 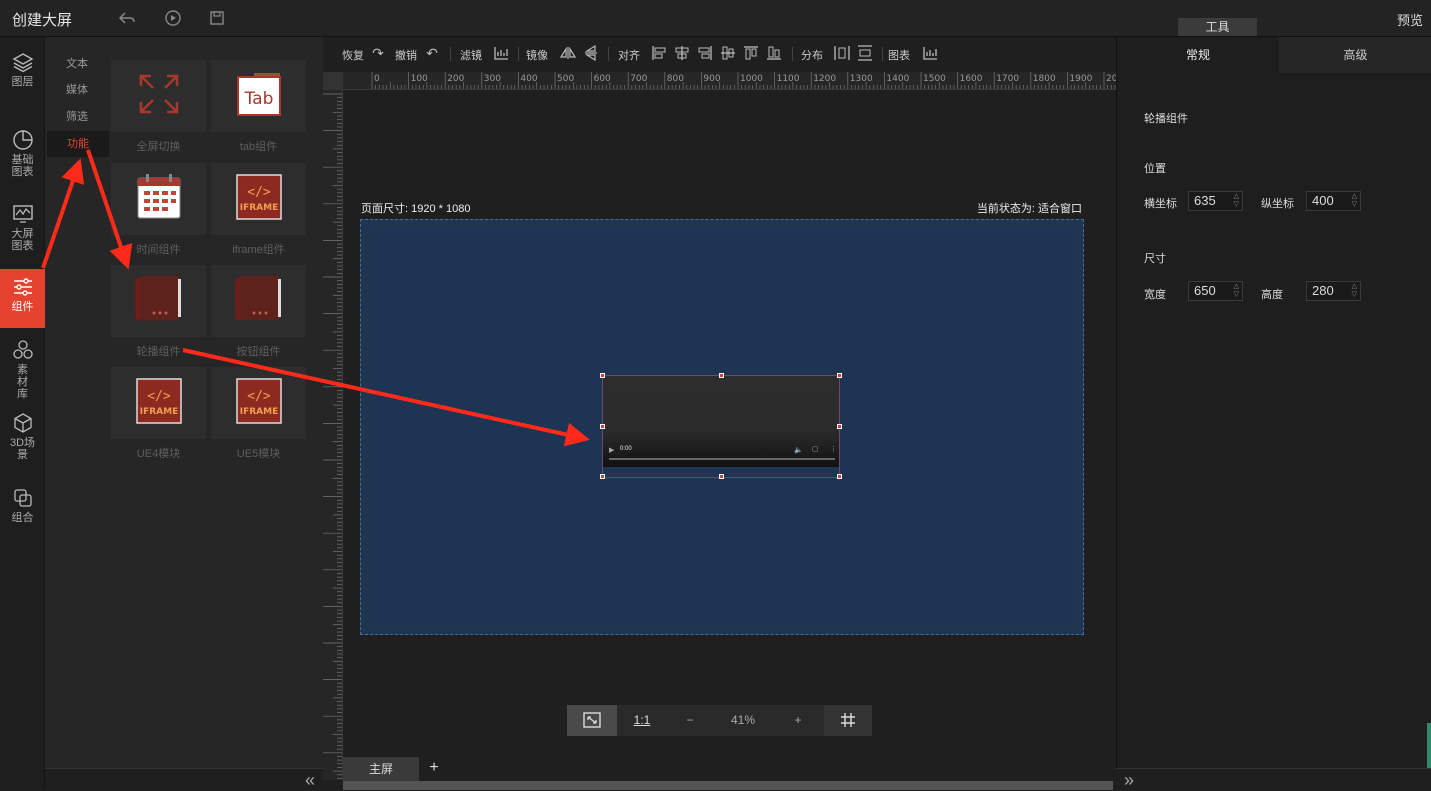 I want to click on zoom-in-button: +, so click(x=798, y=720).